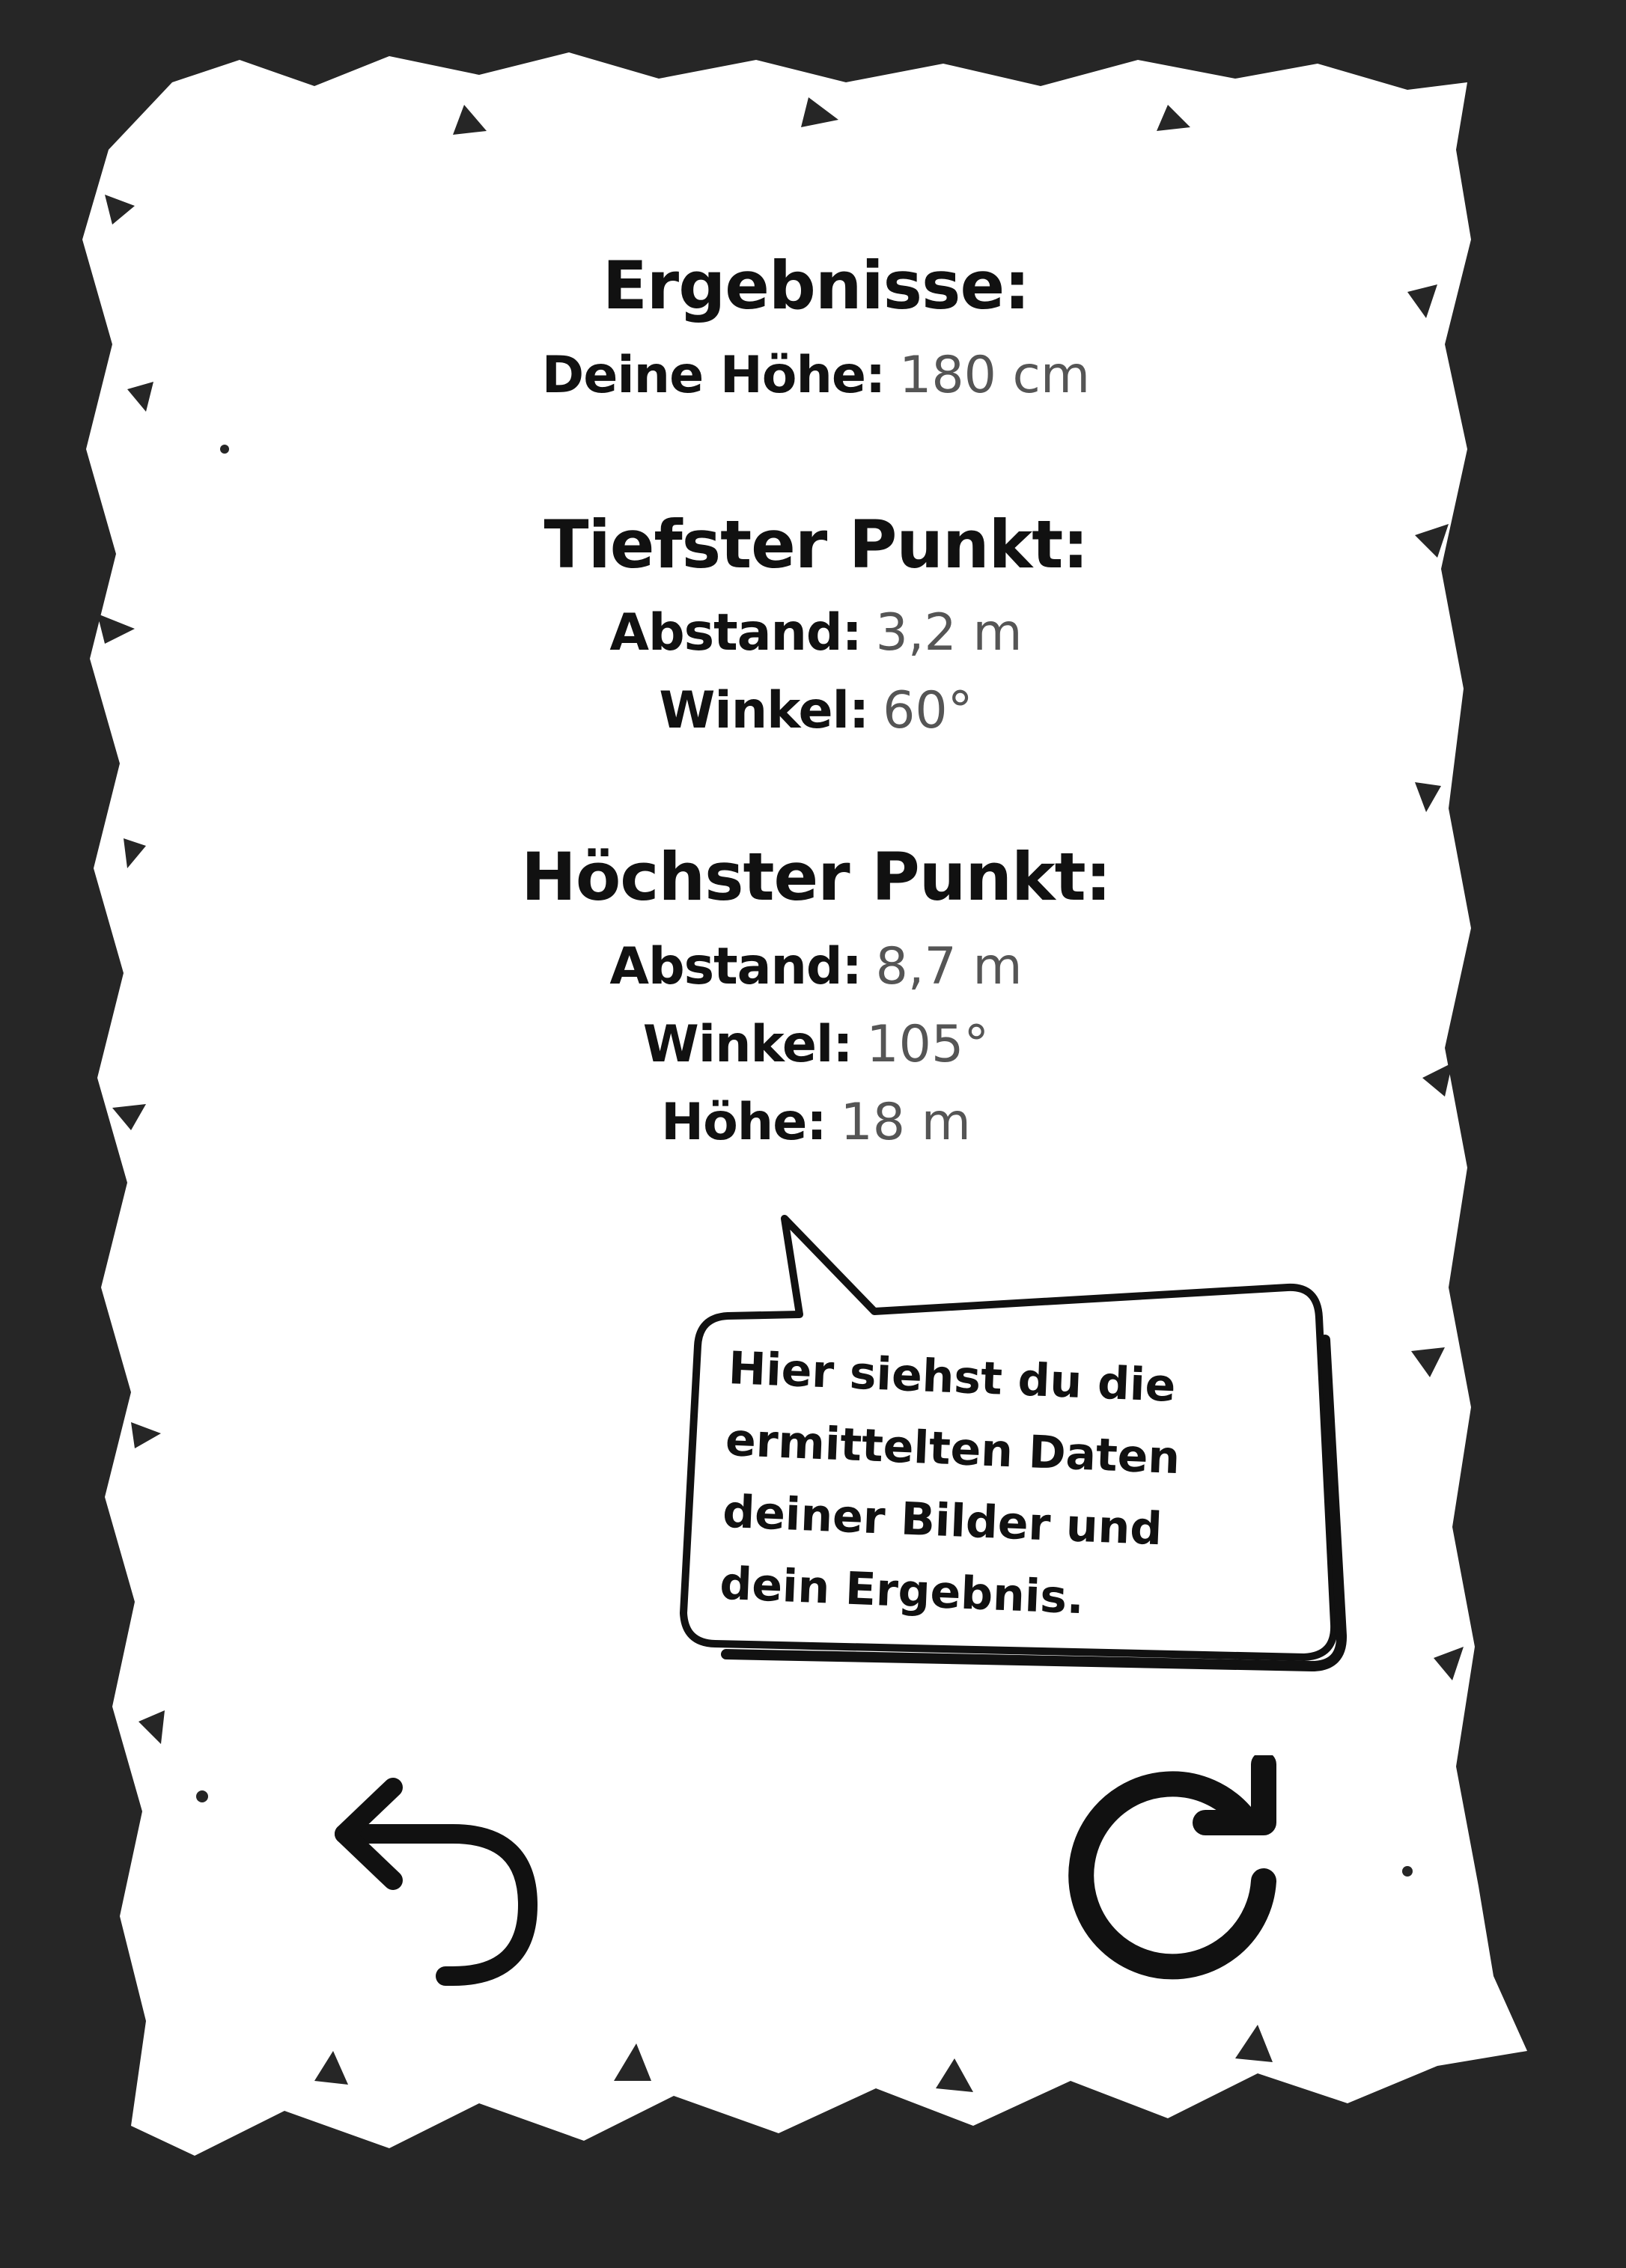  I want to click on undo-arrow-icon, so click(436, 1882).